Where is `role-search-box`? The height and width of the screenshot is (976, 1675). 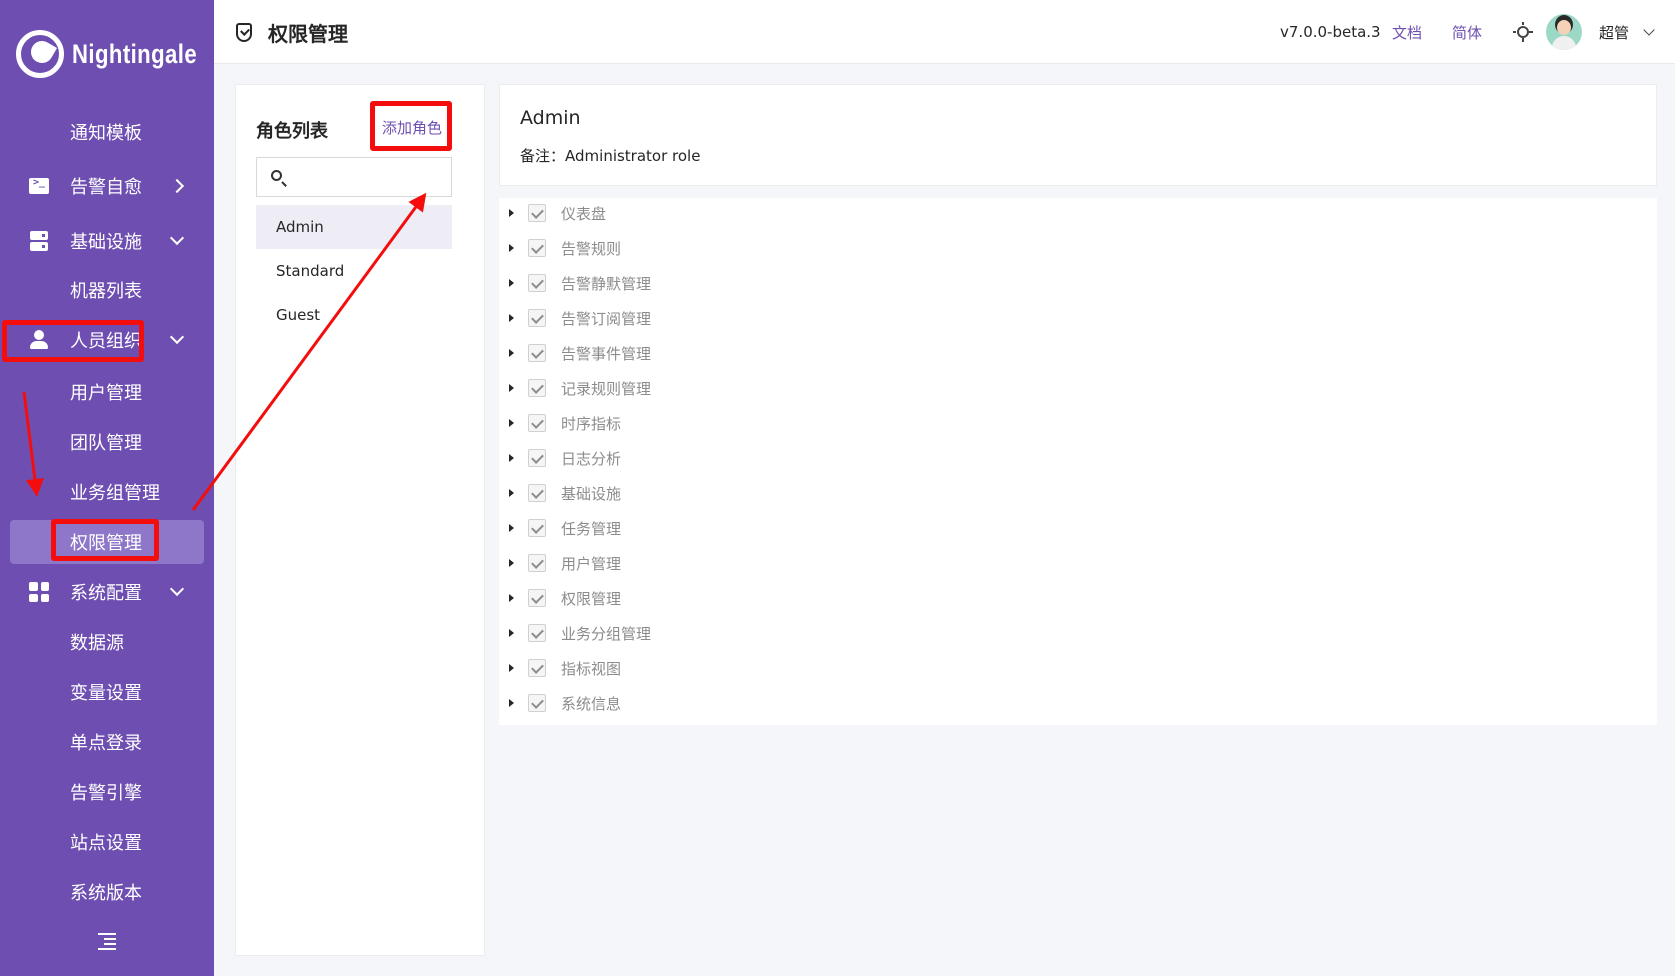 role-search-box is located at coordinates (354, 177).